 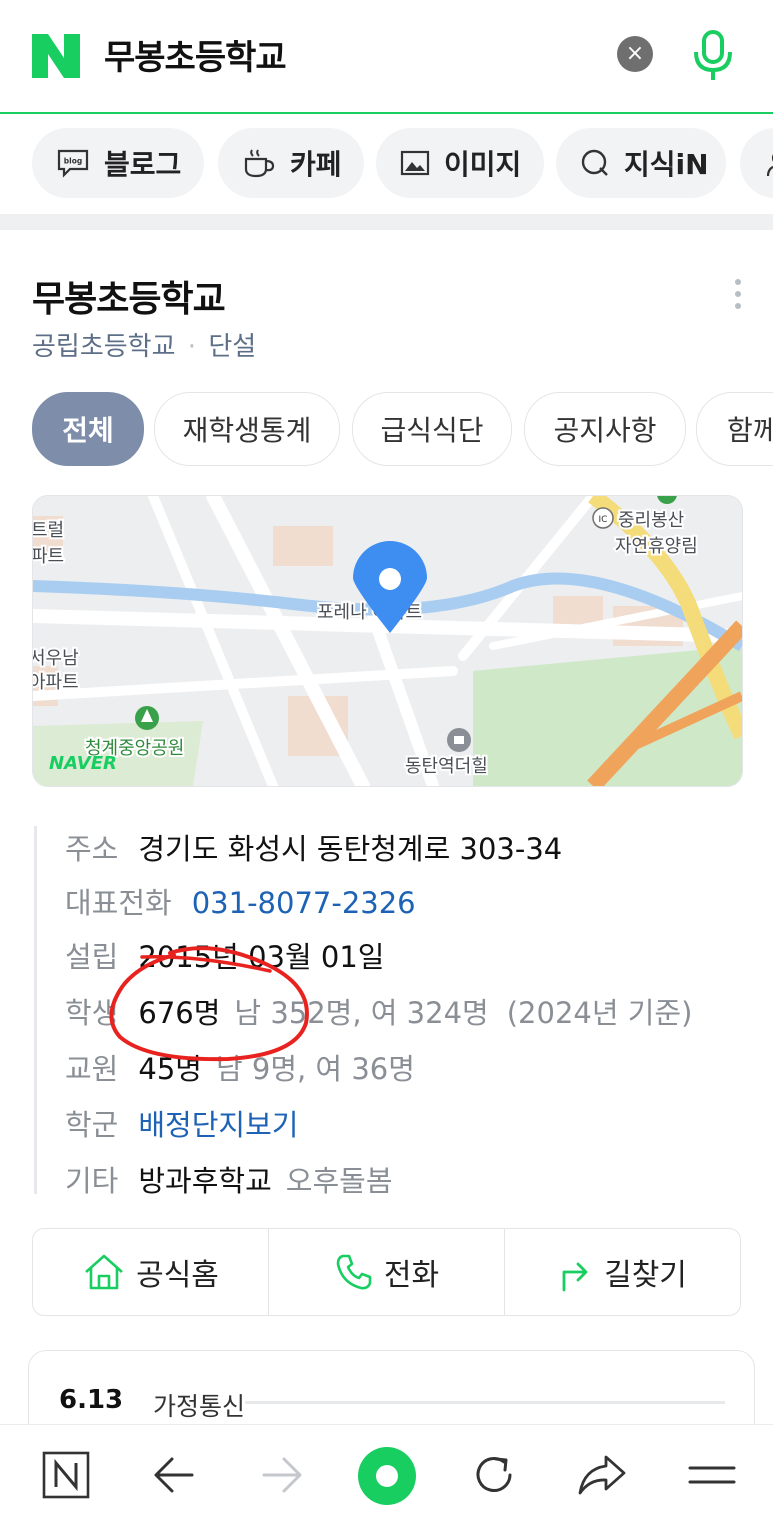 I want to click on chip-more, so click(x=756, y=163).